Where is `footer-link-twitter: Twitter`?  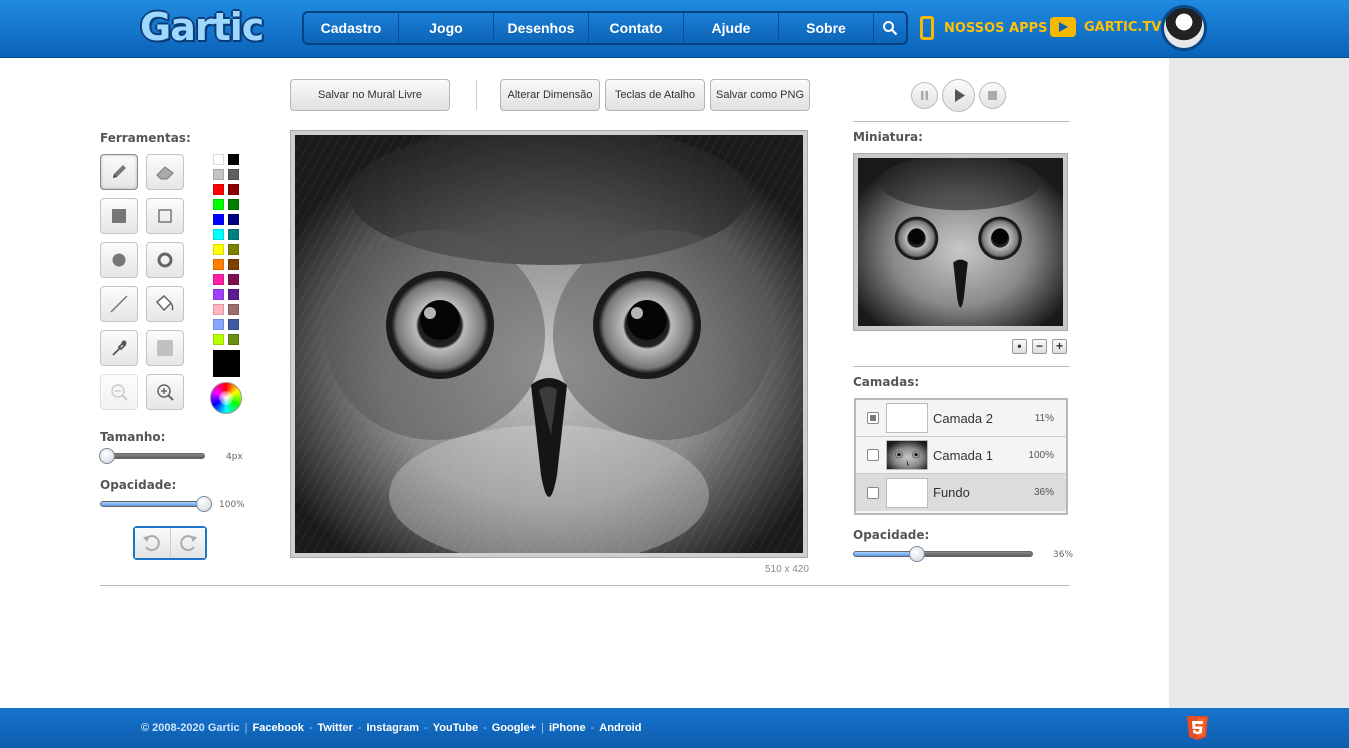
footer-link-twitter: Twitter is located at coordinates (335, 728).